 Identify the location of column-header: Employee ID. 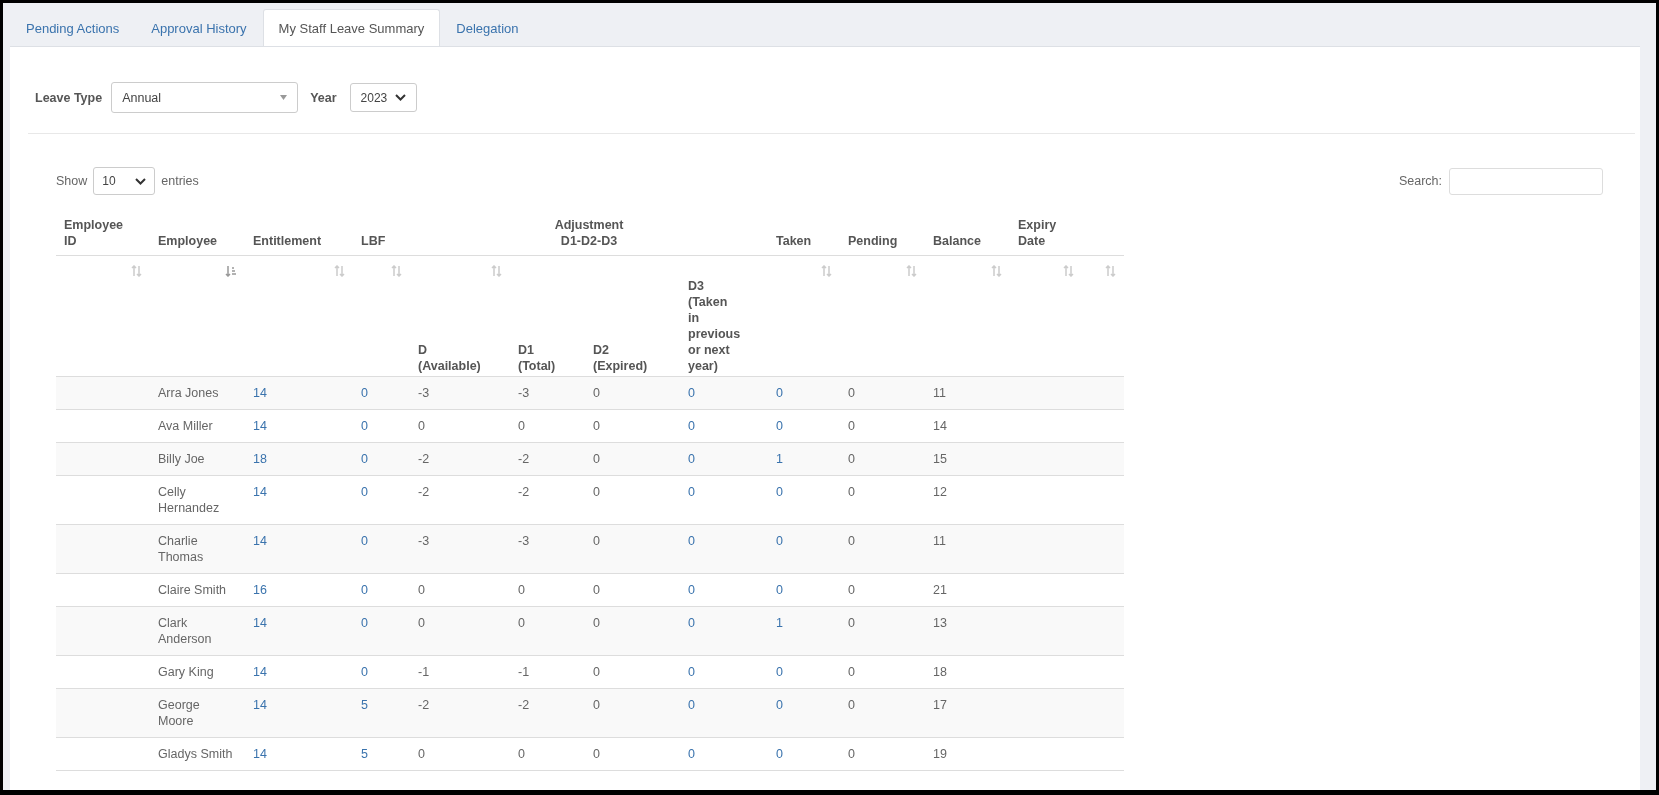
(103, 231).